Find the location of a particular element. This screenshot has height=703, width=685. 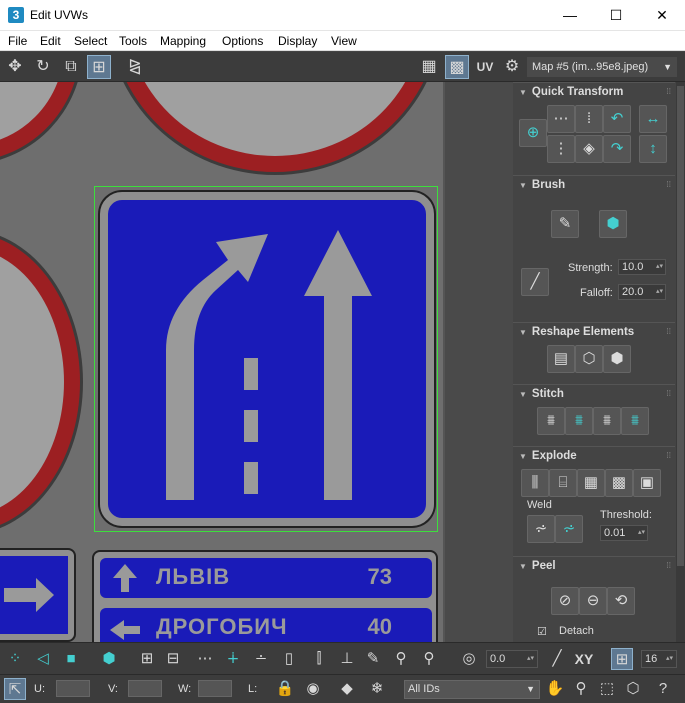

relax-brush-icon: ⬢ is located at coordinates (613, 224).